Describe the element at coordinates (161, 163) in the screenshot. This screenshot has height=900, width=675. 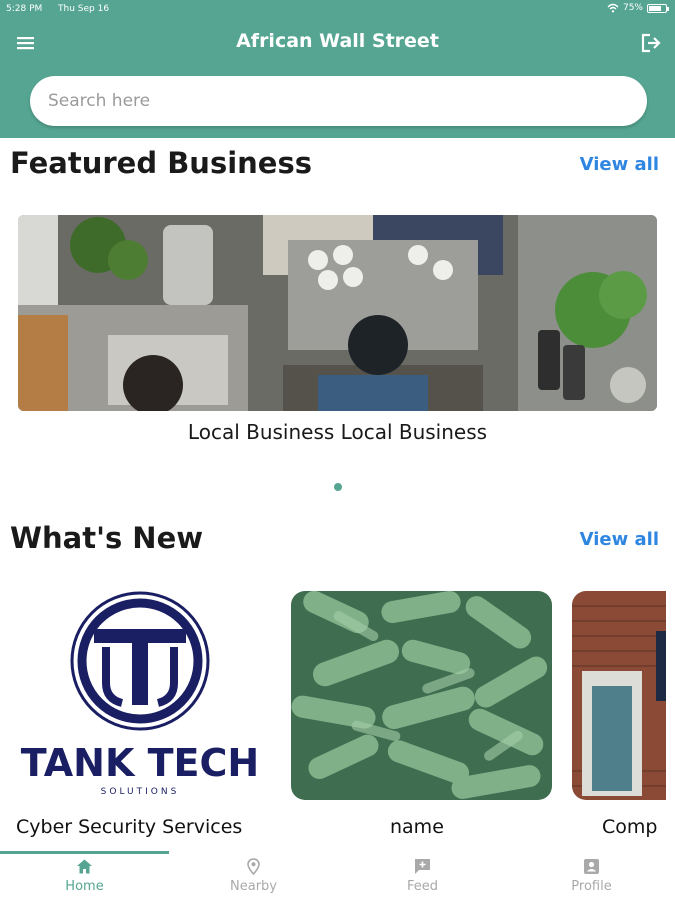
I see `featured-section-title: Featured Business` at that location.